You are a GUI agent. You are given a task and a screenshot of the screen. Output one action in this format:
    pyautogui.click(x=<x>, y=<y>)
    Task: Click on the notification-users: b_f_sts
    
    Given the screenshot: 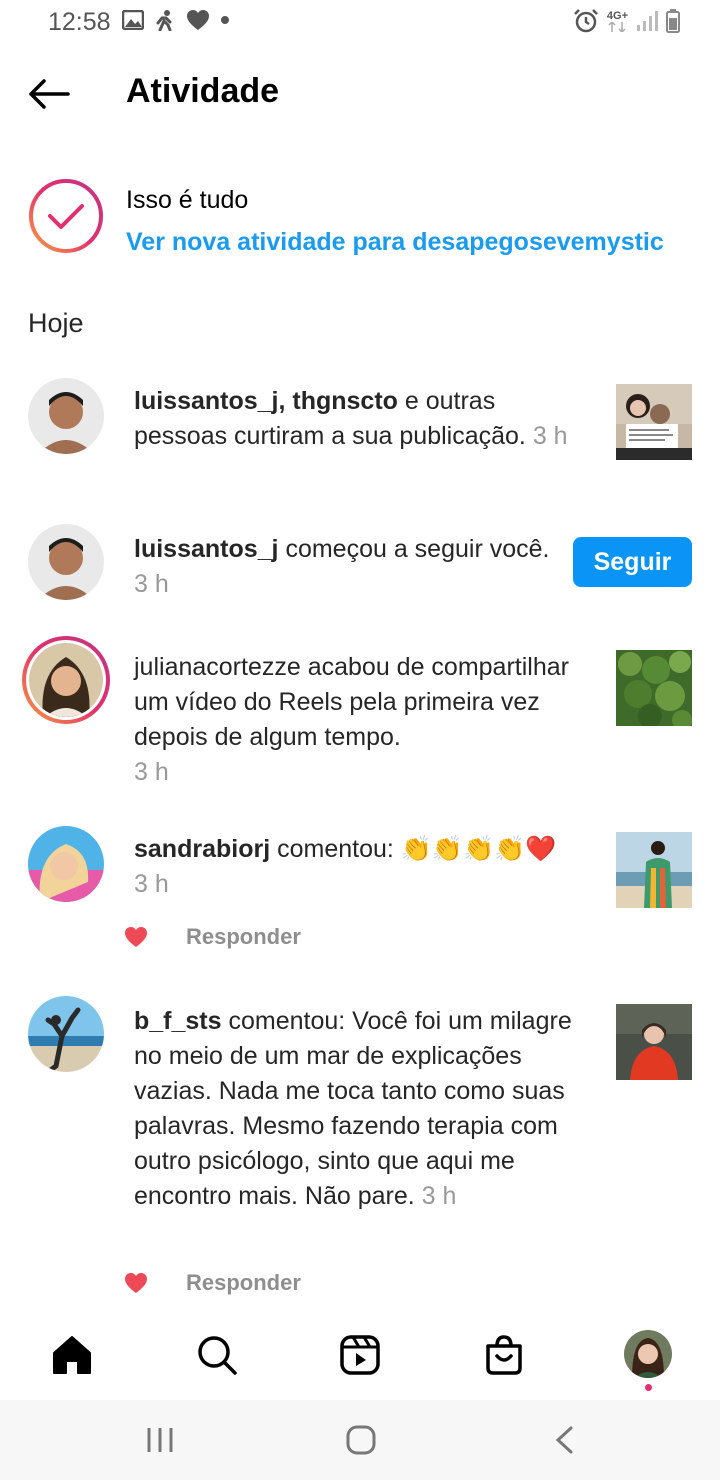 What is the action you would take?
    pyautogui.click(x=178, y=1021)
    